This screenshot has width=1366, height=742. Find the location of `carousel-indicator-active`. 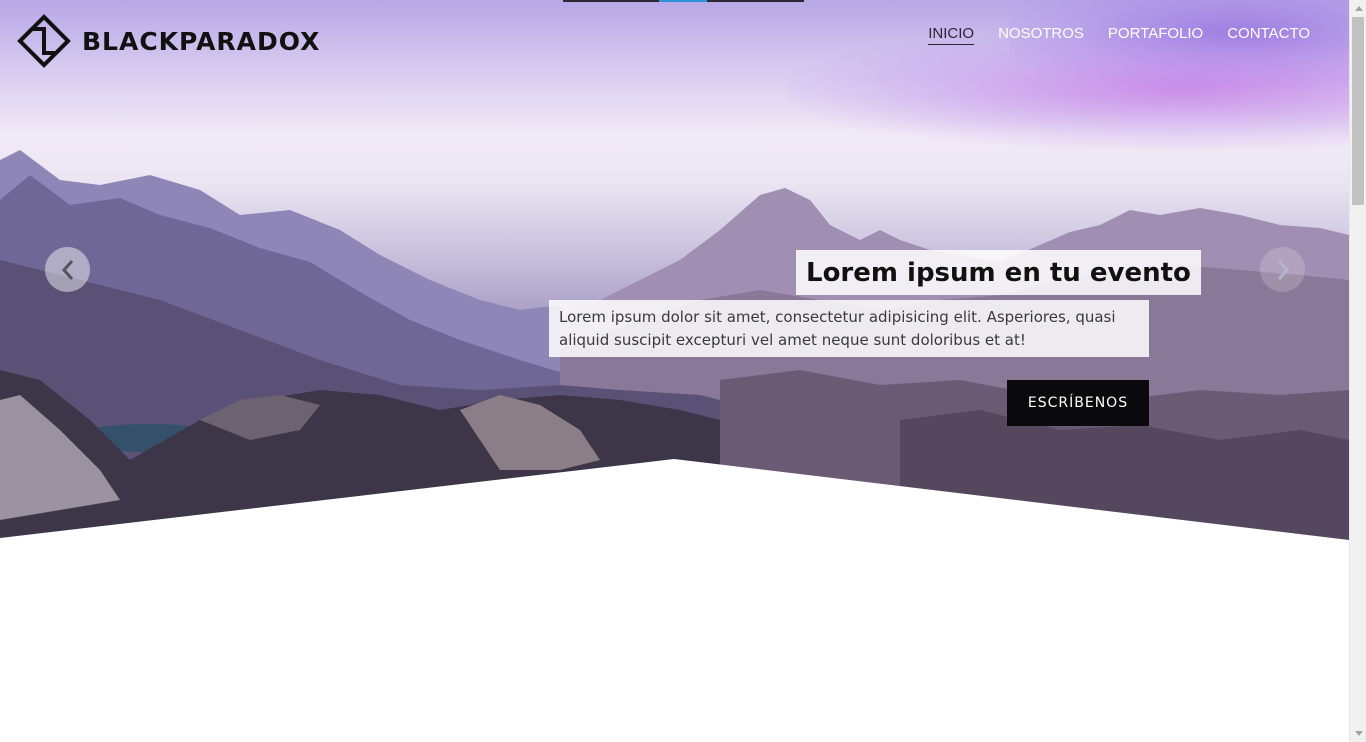

carousel-indicator-active is located at coordinates (683, 1).